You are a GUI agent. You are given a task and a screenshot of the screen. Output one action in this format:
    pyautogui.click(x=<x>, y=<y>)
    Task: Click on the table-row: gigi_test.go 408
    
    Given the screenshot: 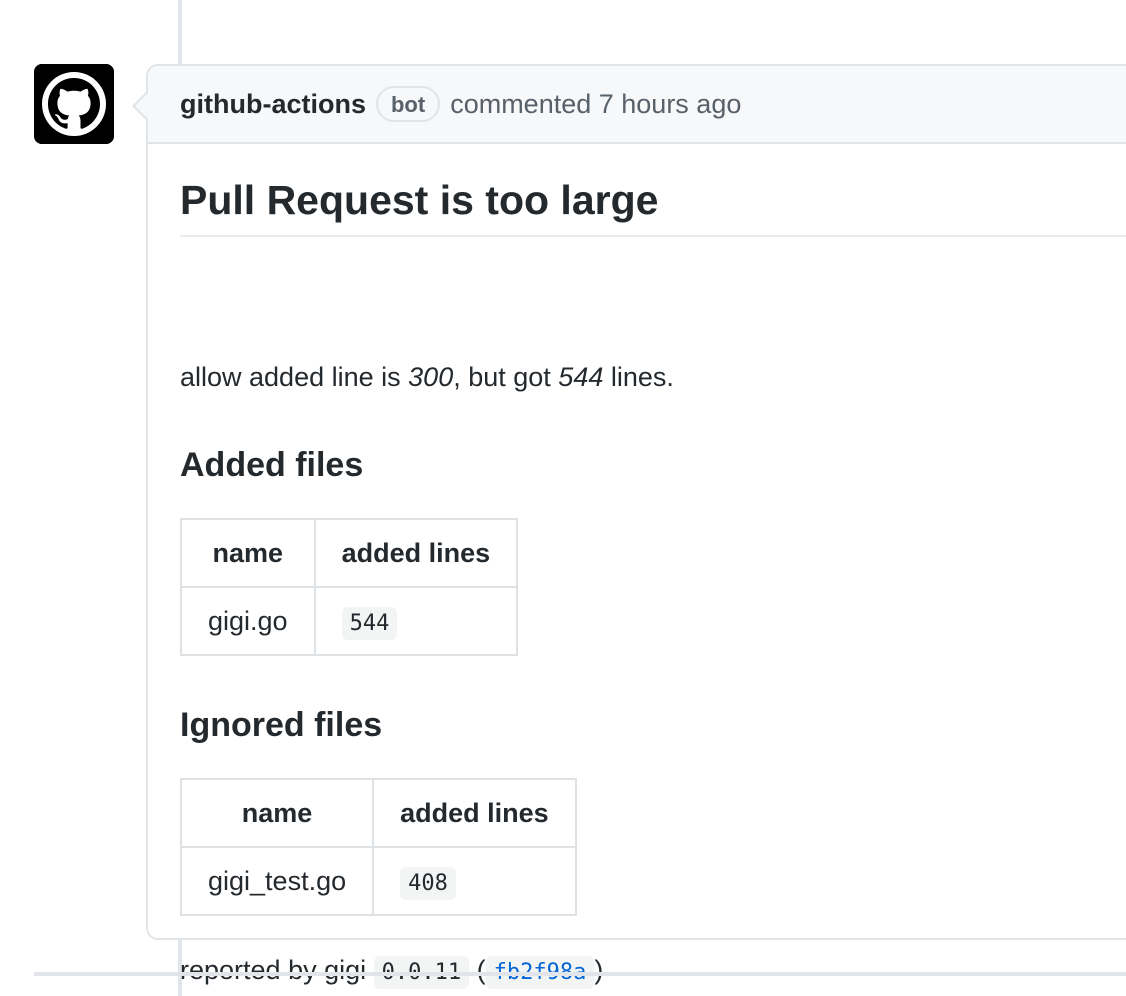 What is the action you would take?
    pyautogui.click(x=378, y=881)
    